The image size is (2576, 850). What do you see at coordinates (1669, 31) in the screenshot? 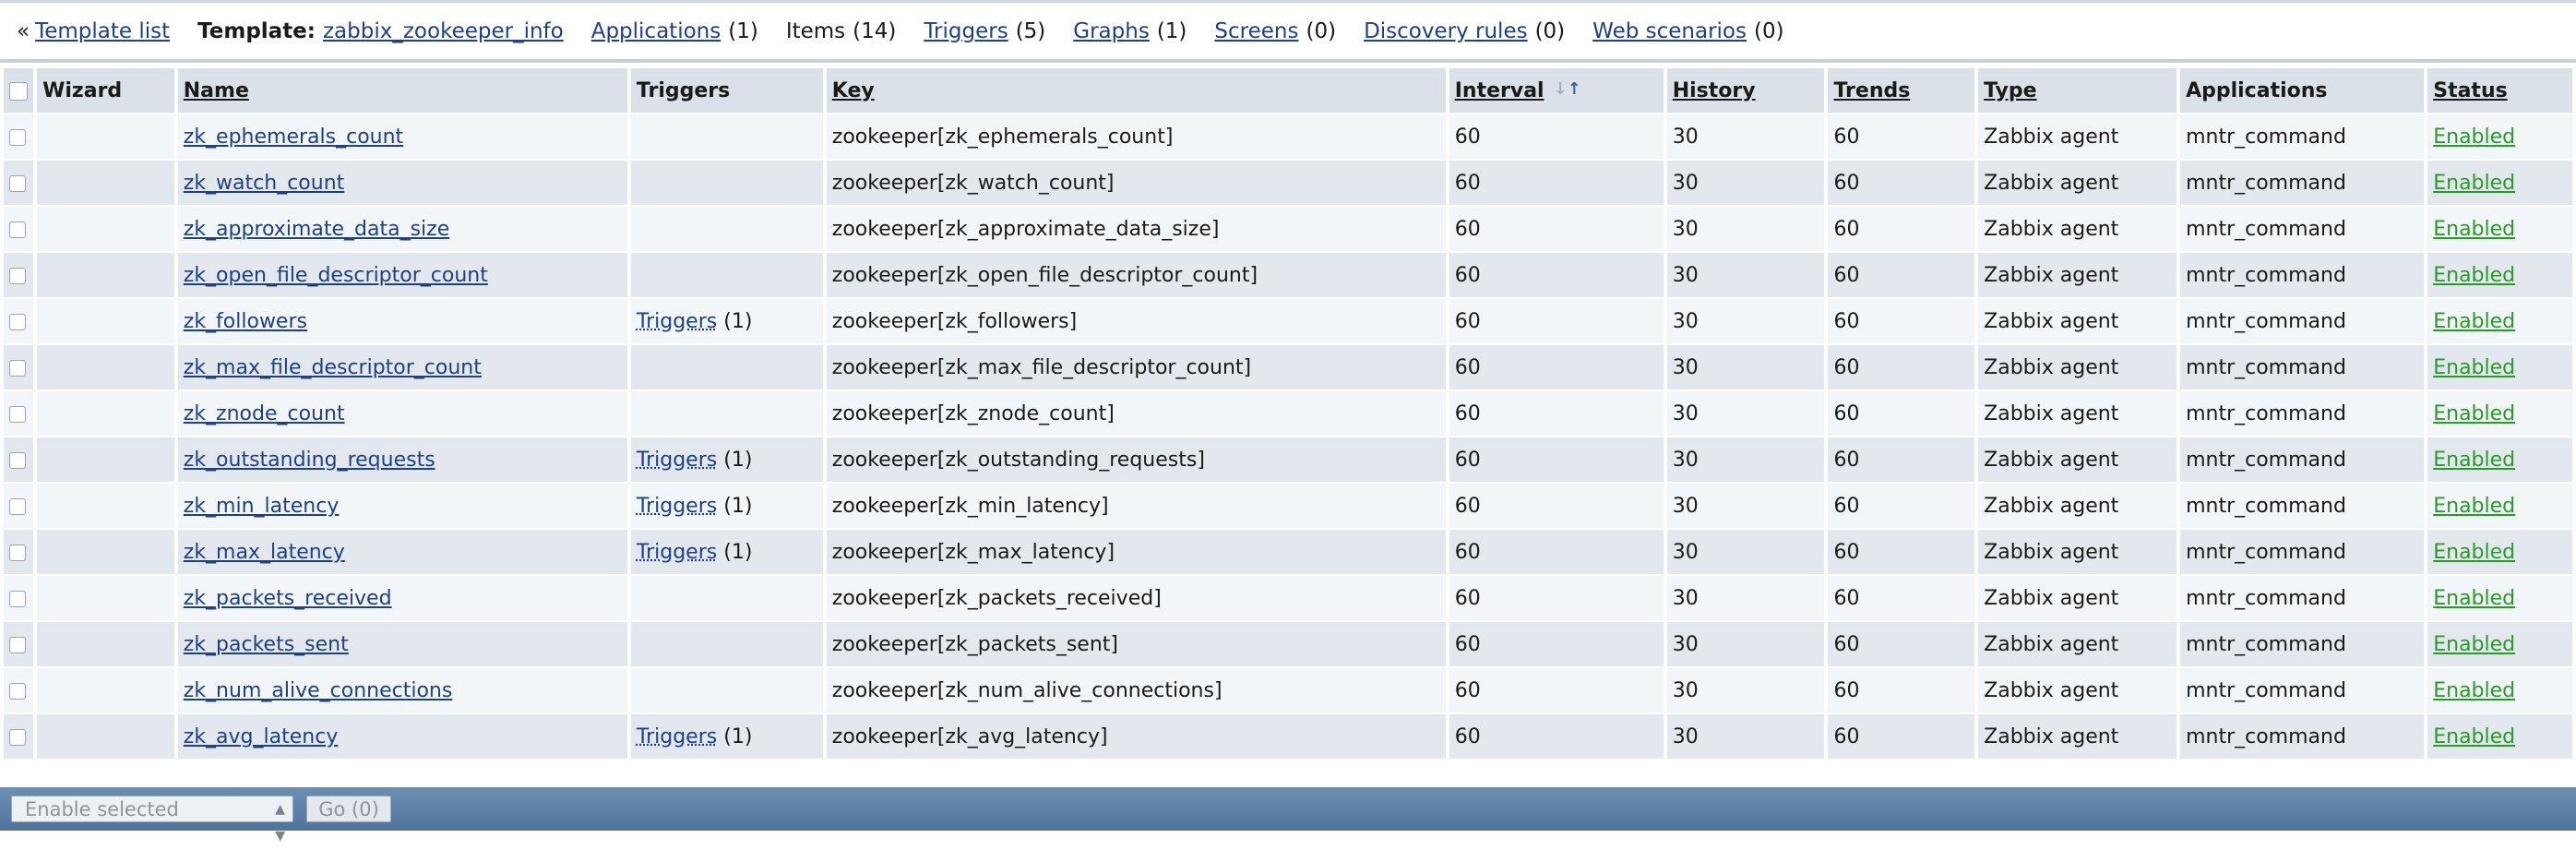
I see `tab-web-scenarios-label: Web scenarios` at bounding box center [1669, 31].